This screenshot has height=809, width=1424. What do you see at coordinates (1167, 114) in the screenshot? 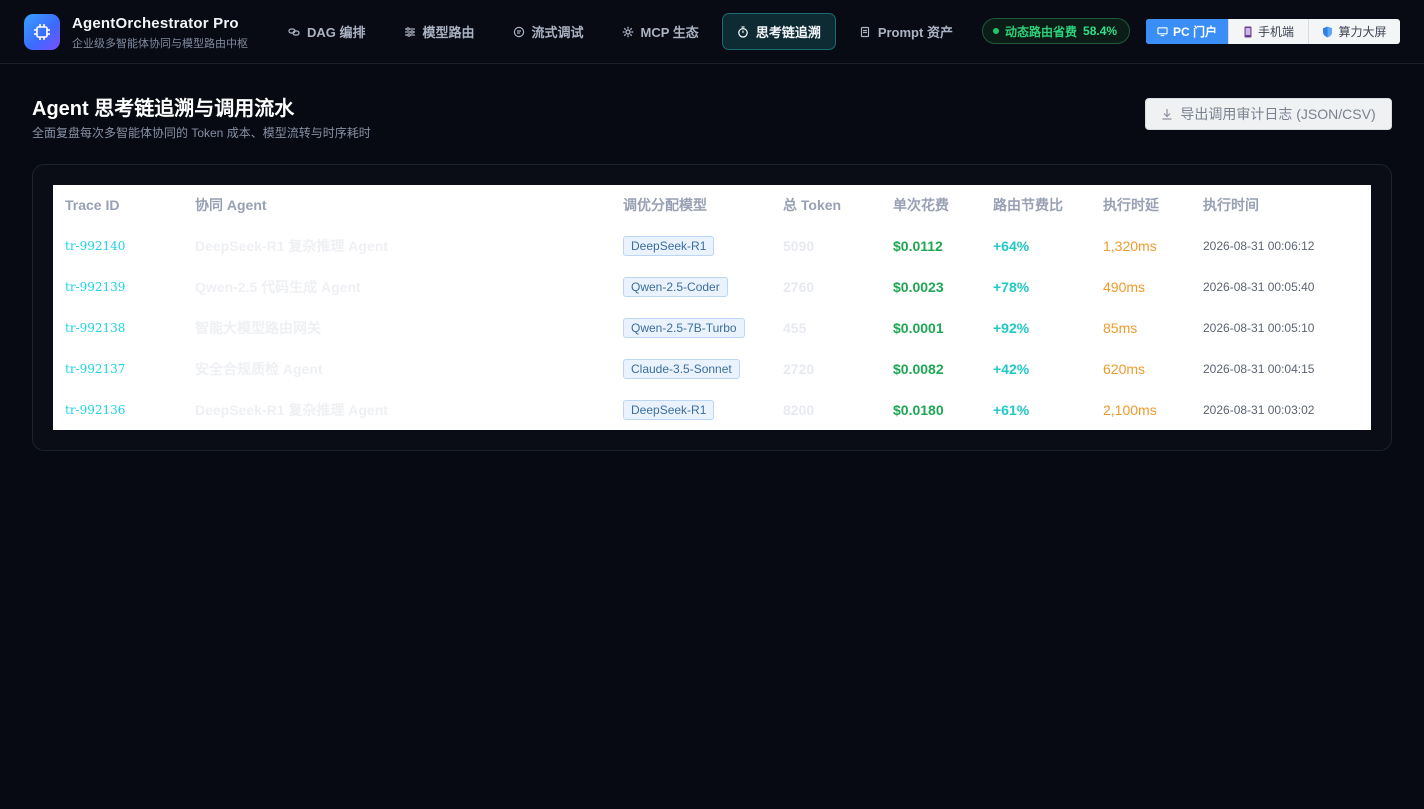
I see `download-icon` at bounding box center [1167, 114].